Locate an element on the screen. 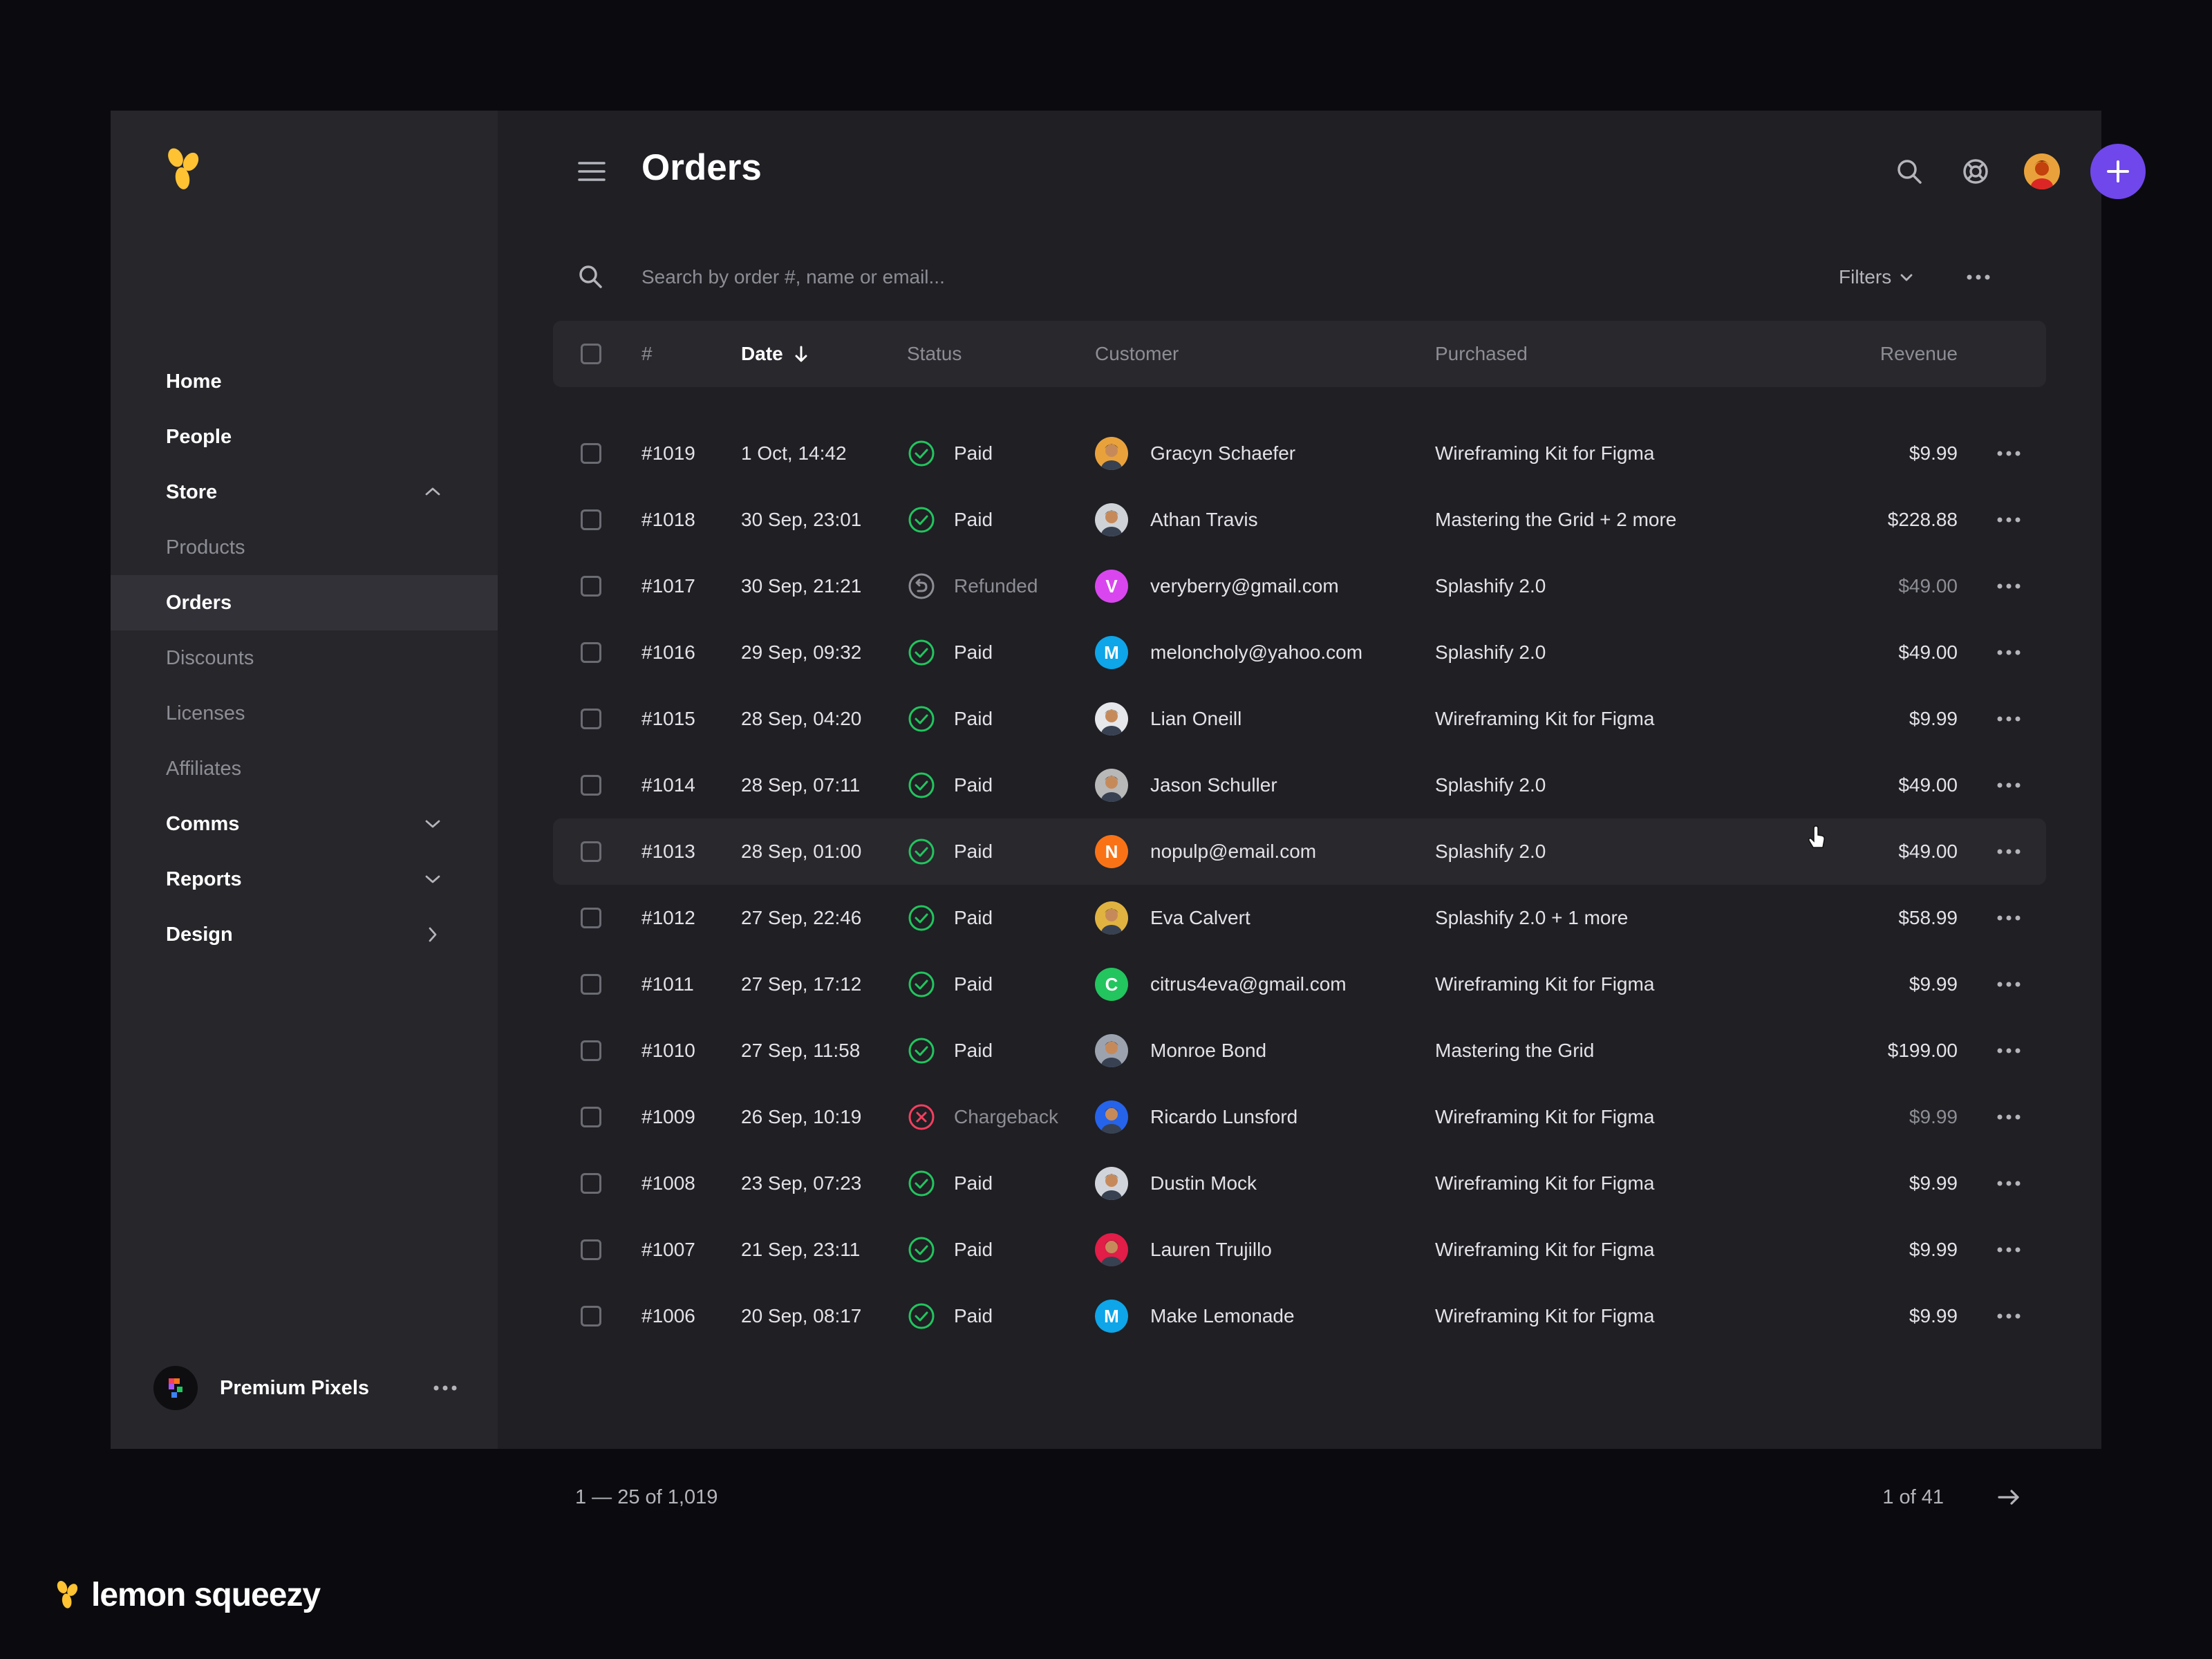 The width and height of the screenshot is (2212, 1659). sidebar-item-reports: Reports is located at coordinates (304, 880).